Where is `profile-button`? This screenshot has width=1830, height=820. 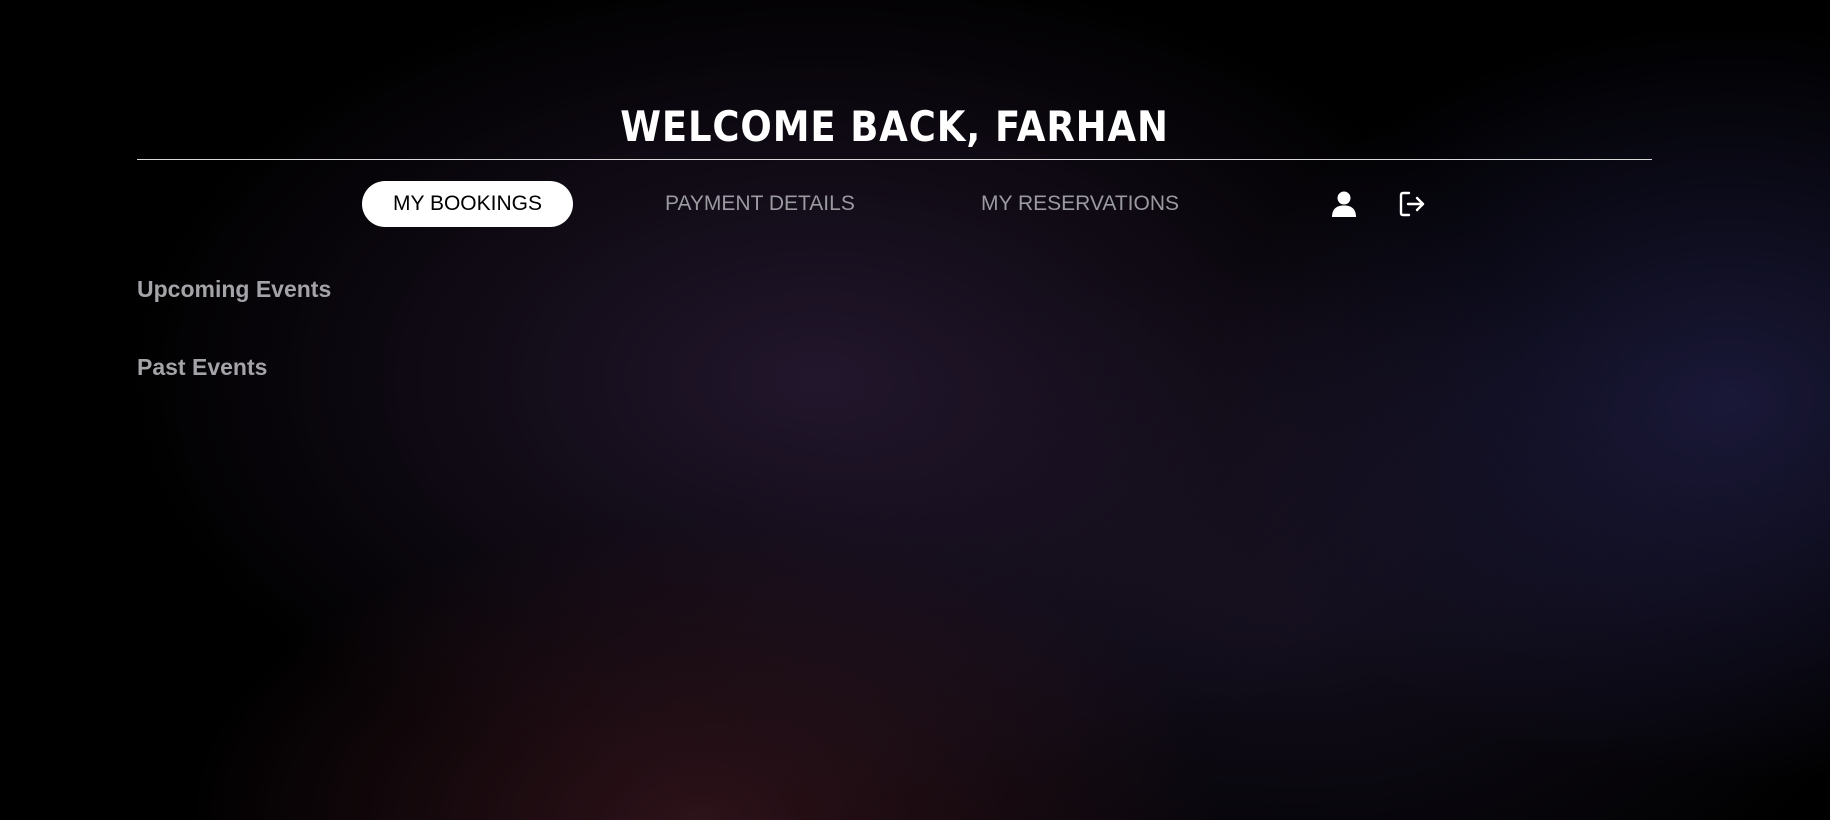
profile-button is located at coordinates (1344, 204).